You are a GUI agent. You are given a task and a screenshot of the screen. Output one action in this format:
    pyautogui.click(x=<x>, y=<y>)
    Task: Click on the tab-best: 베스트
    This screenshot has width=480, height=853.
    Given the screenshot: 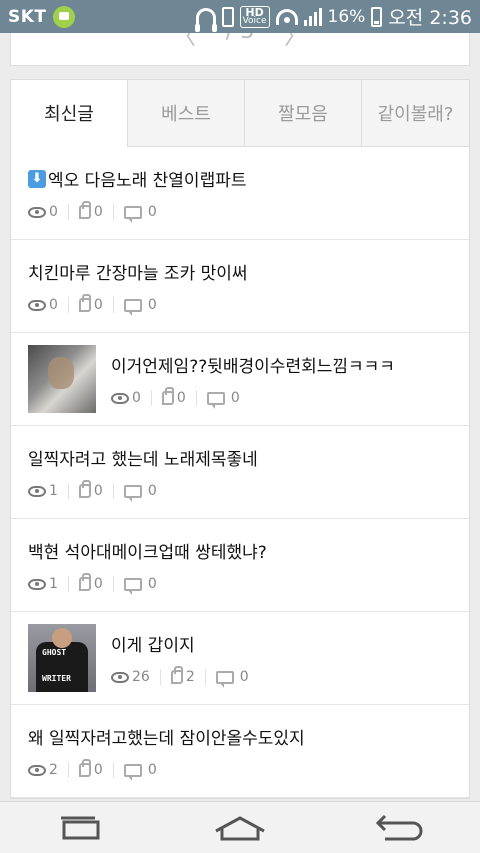 What is the action you would take?
    pyautogui.click(x=185, y=113)
    